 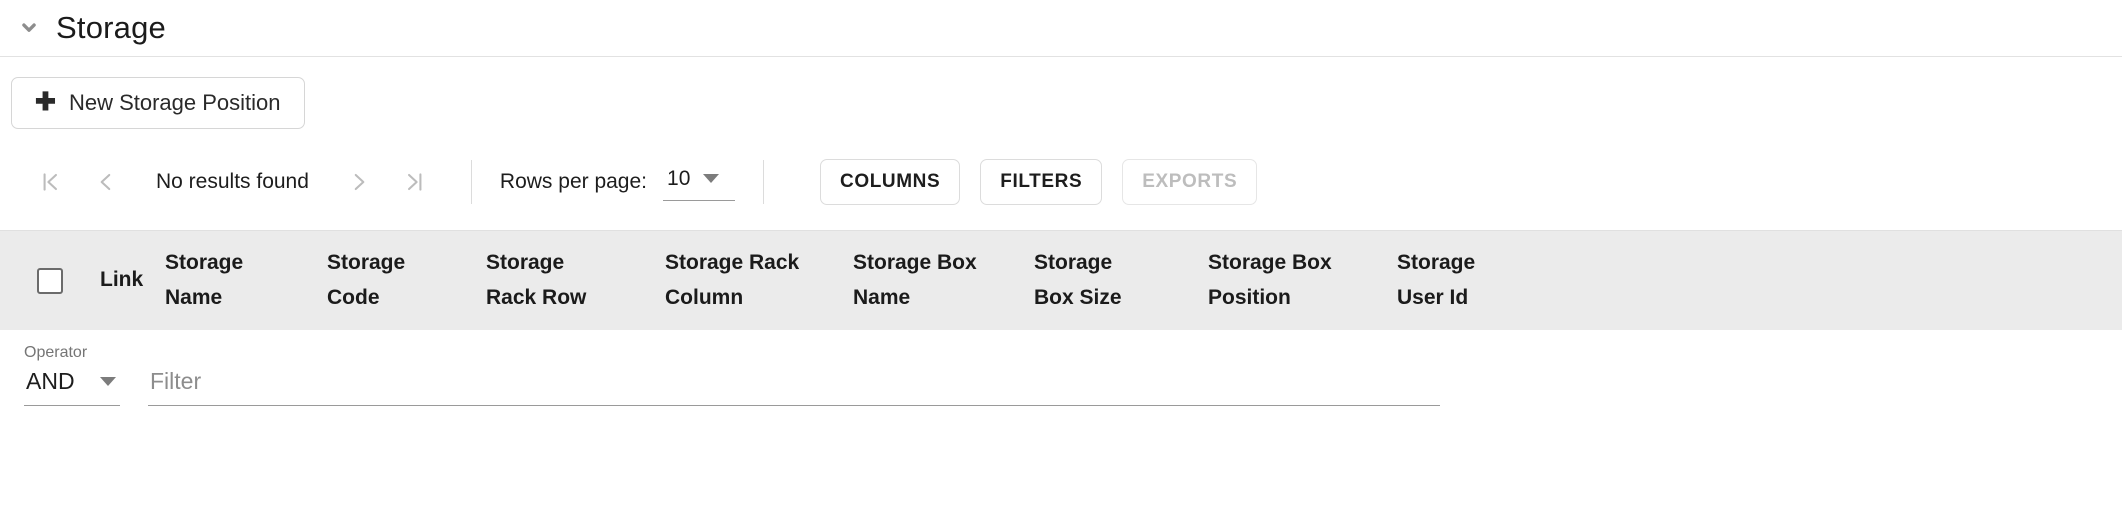 What do you see at coordinates (575, 280) in the screenshot?
I see `table-header-cell: Storage Rack Row` at bounding box center [575, 280].